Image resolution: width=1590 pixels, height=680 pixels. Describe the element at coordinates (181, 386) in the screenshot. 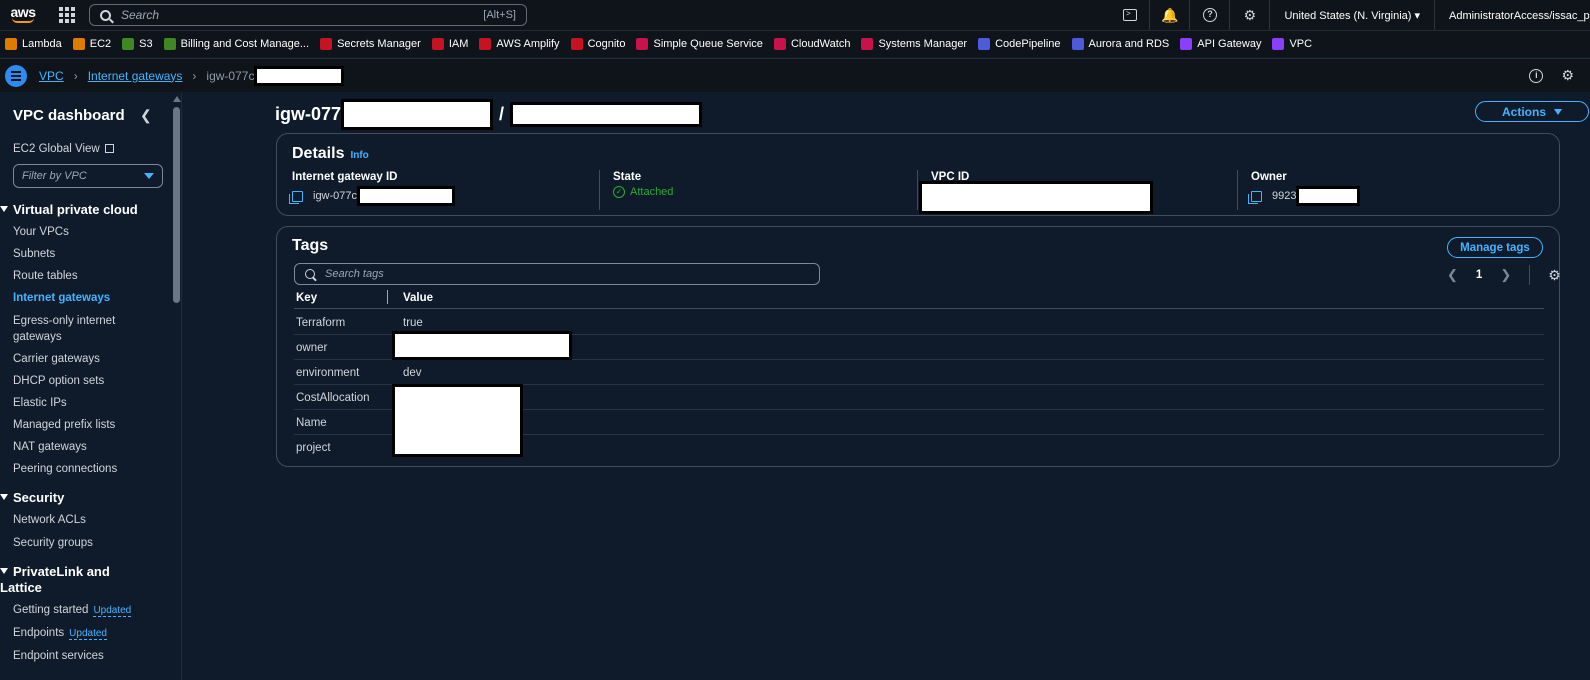

I see `divider` at that location.